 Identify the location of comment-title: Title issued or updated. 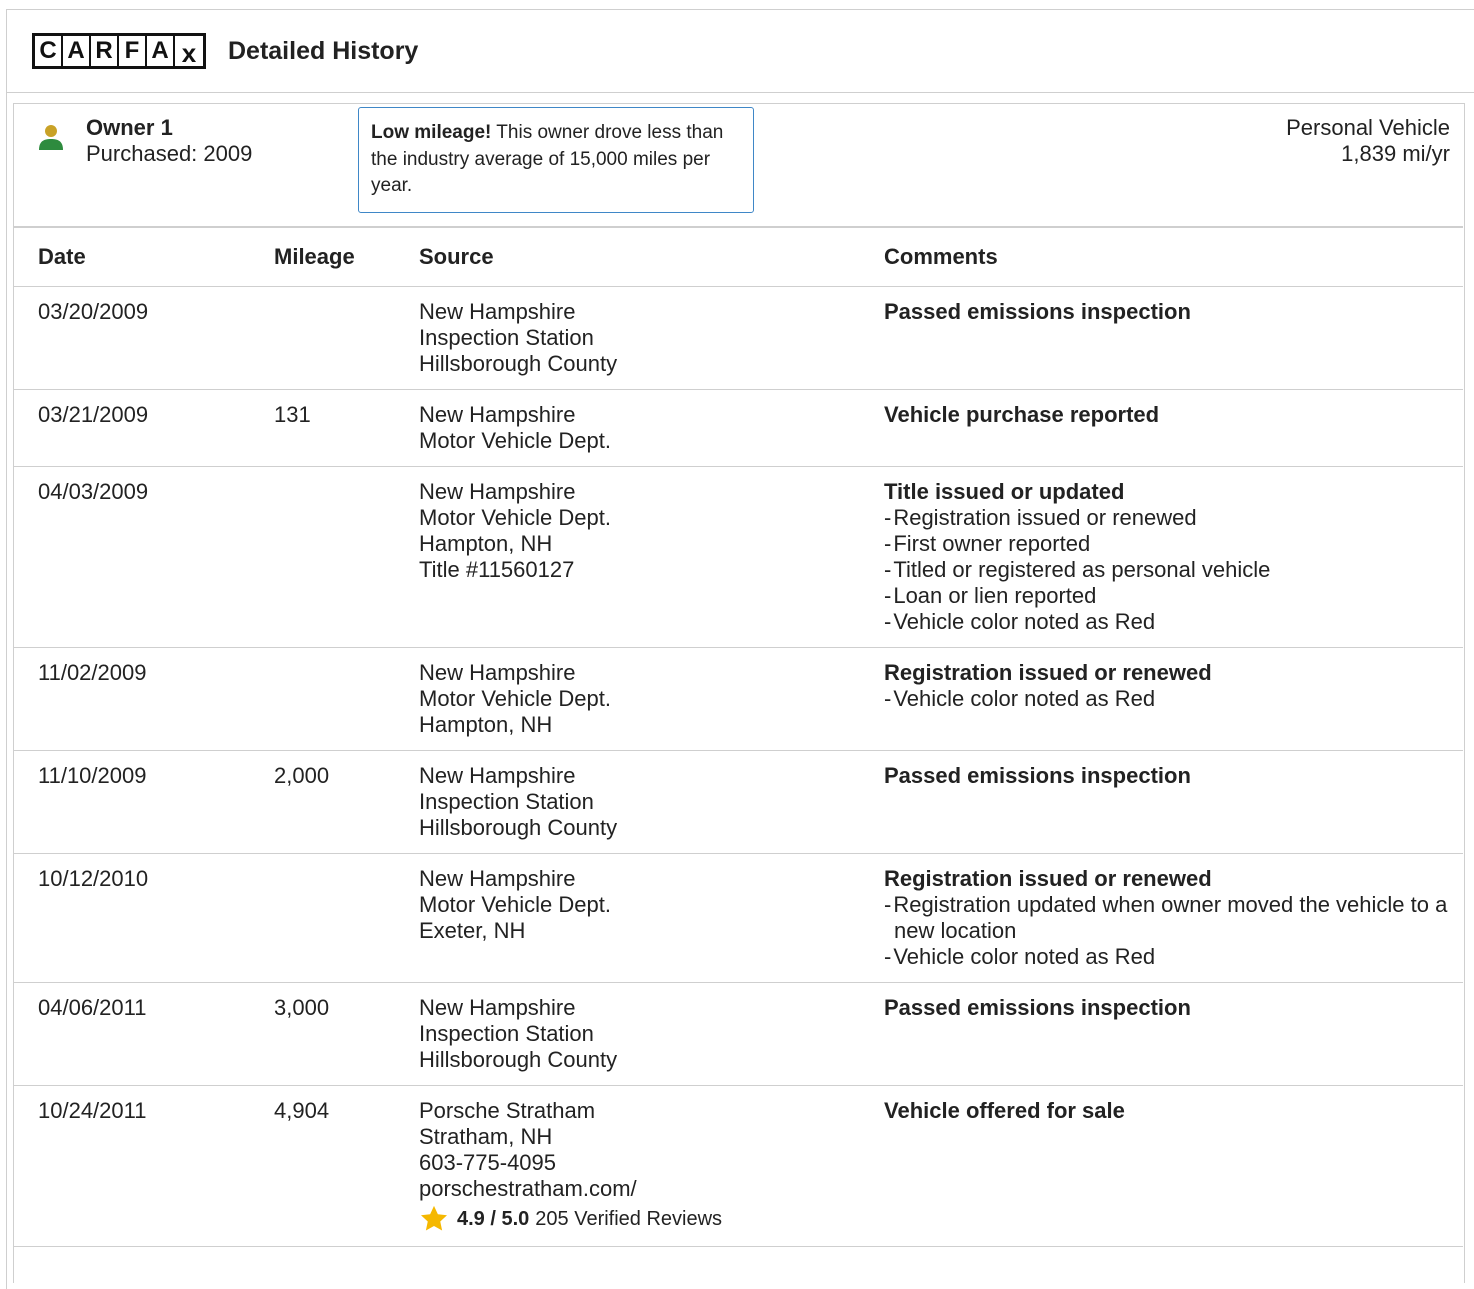
(1004, 491).